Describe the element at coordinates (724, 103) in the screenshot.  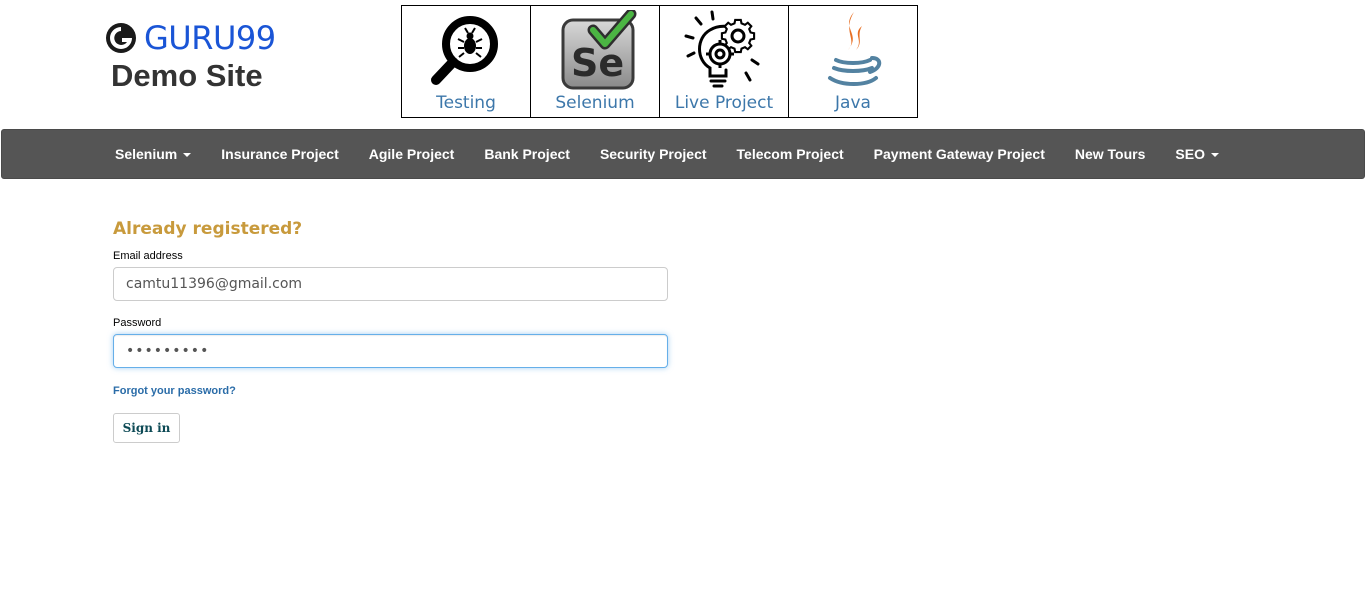
I see `tile-label: Live Project` at that location.